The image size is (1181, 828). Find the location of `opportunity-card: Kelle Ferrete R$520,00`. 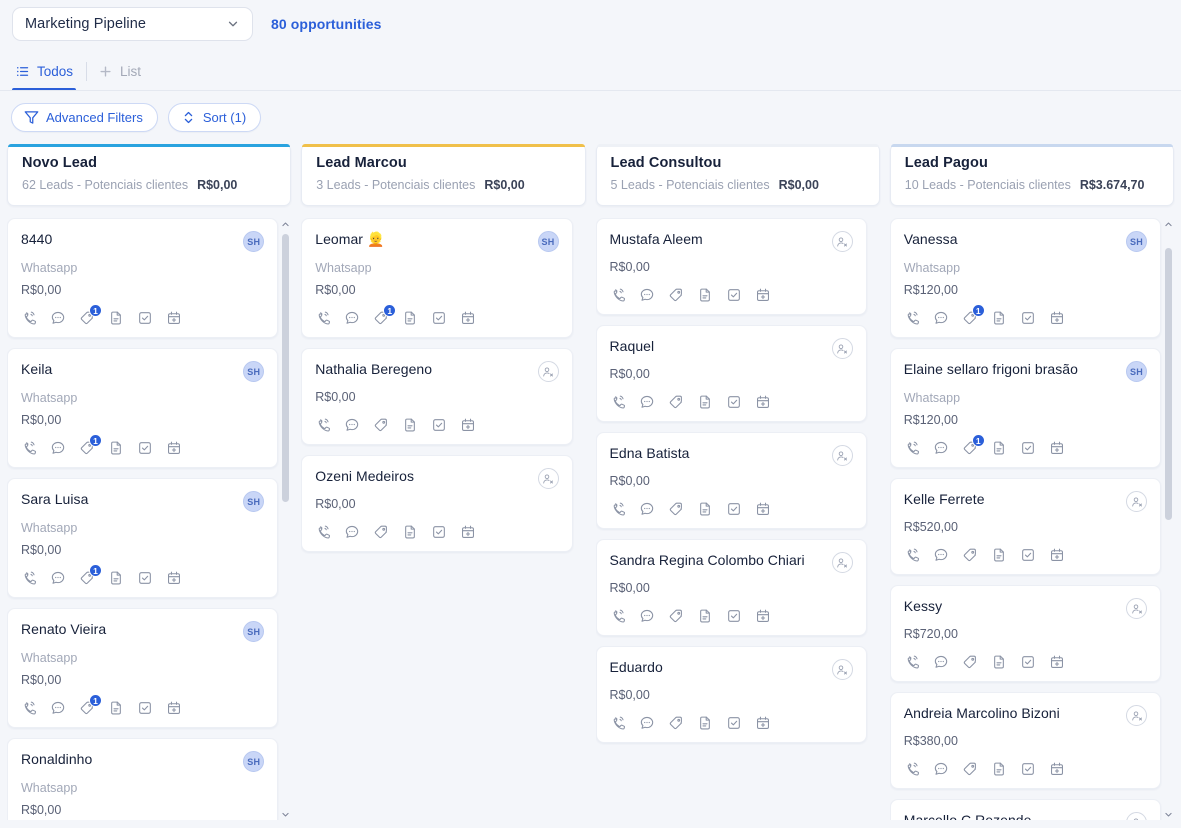

opportunity-card: Kelle Ferrete R$520,00 is located at coordinates (1025, 526).